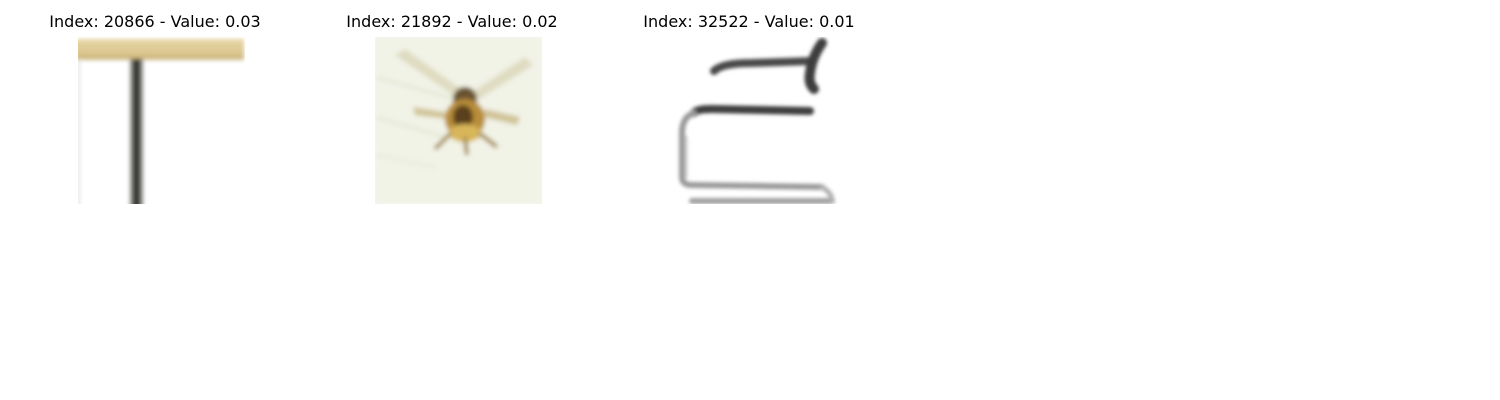 This screenshot has width=1500, height=400. What do you see at coordinates (749, 21) in the screenshot?
I see `panel-title: Index: 32522 - Value: 0.01` at bounding box center [749, 21].